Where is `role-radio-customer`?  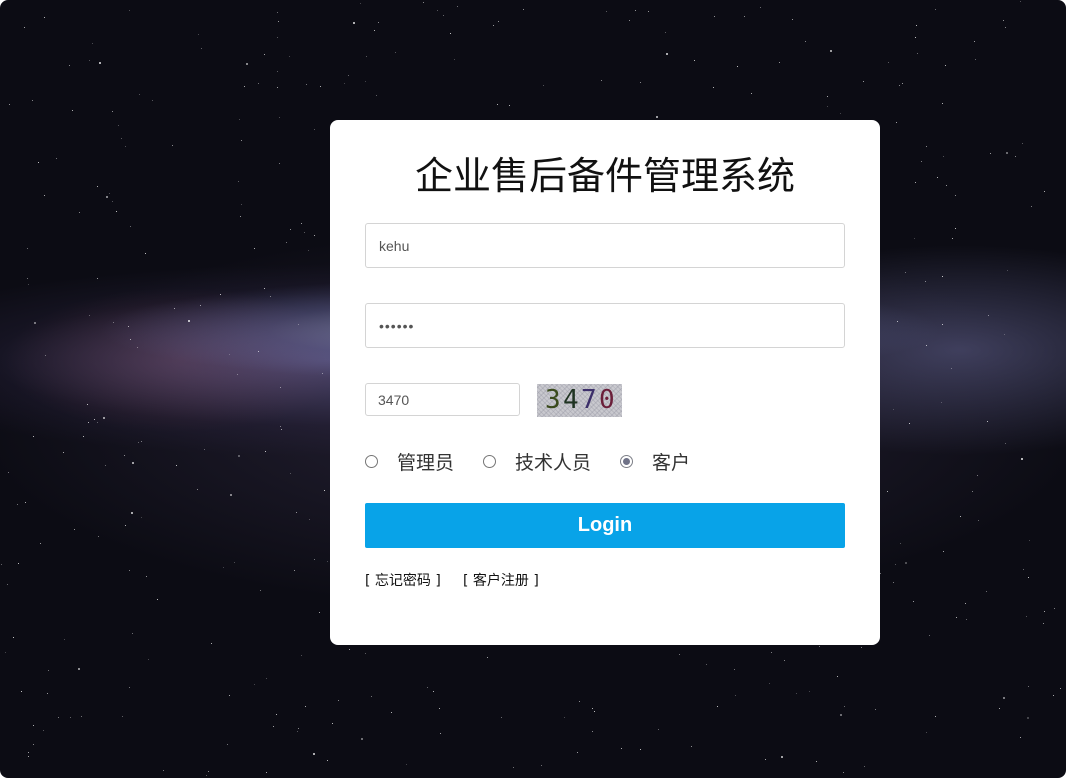
role-radio-customer is located at coordinates (626, 461).